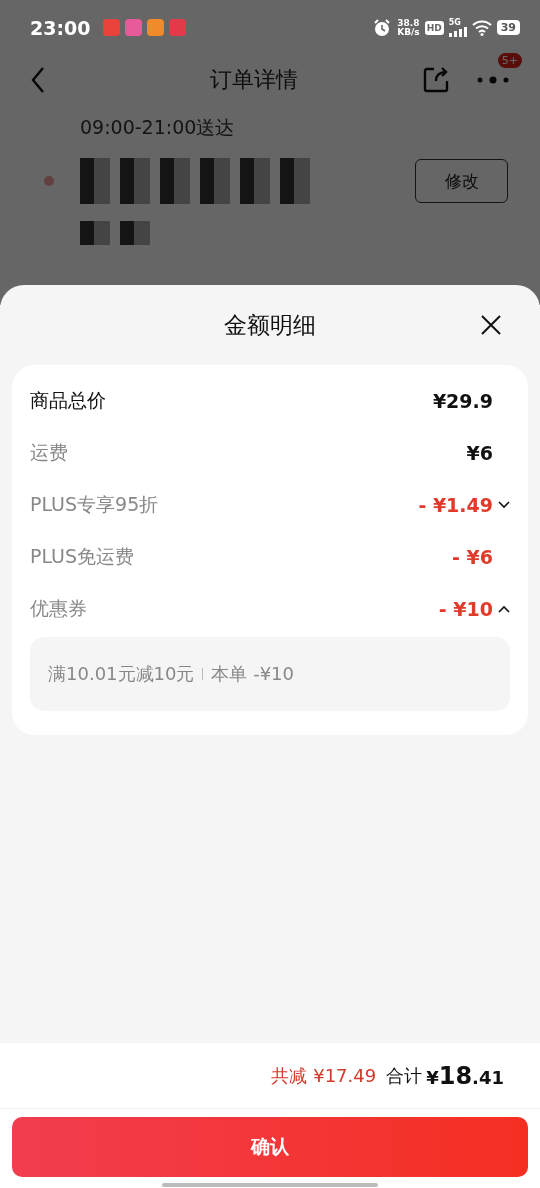  What do you see at coordinates (68, 400) in the screenshot?
I see `price-label: 商品总价` at bounding box center [68, 400].